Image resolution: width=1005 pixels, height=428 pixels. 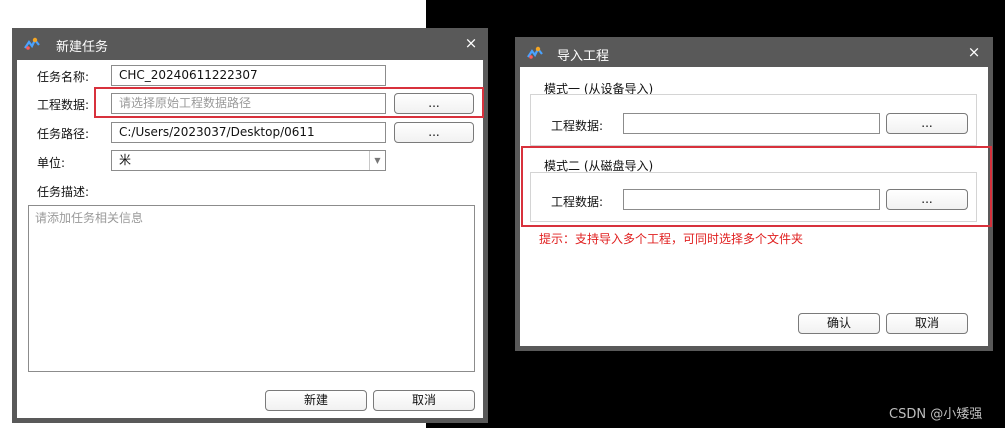 I want to click on unit-select: 米 ▼, so click(x=248, y=160).